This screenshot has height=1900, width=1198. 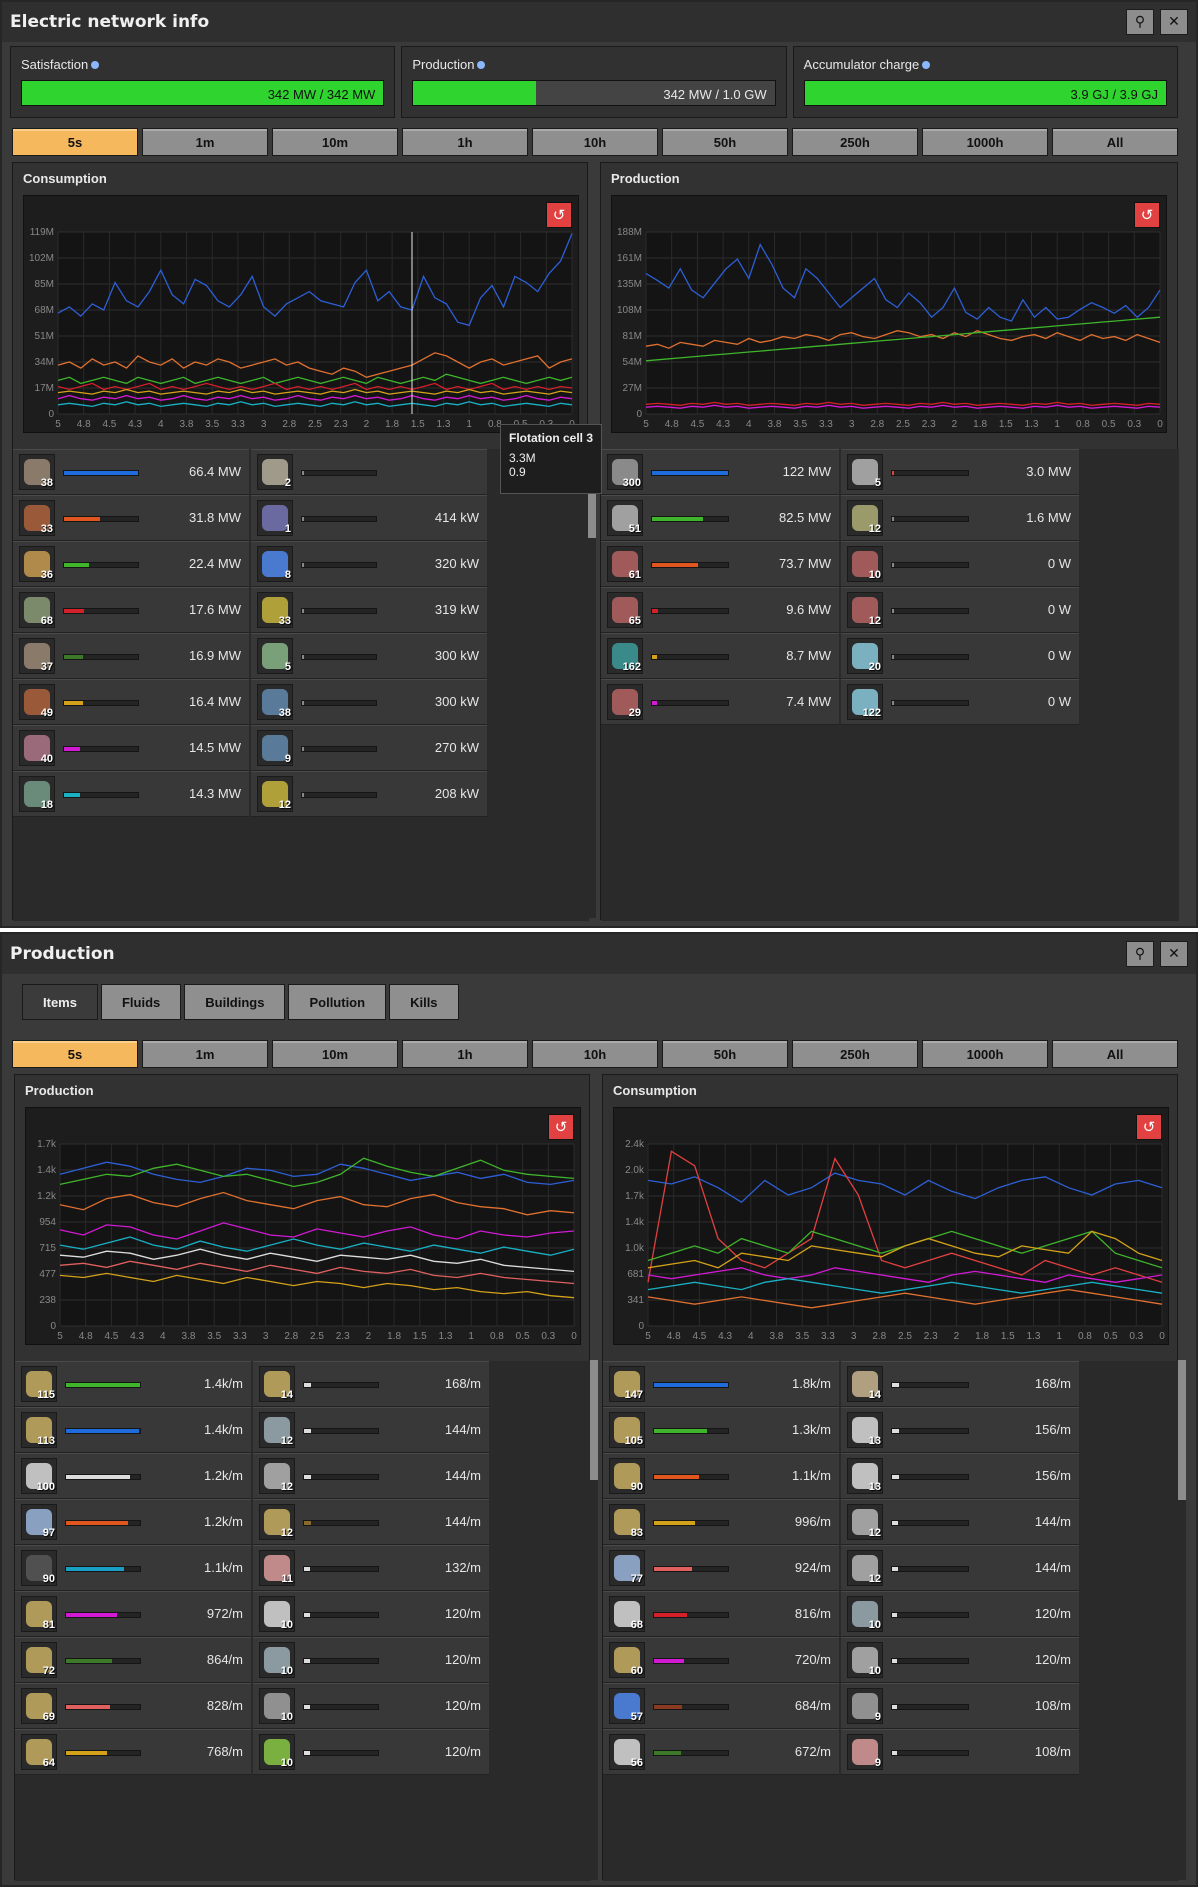 What do you see at coordinates (960, 564) in the screenshot?
I see `list-item: 10 0 W` at bounding box center [960, 564].